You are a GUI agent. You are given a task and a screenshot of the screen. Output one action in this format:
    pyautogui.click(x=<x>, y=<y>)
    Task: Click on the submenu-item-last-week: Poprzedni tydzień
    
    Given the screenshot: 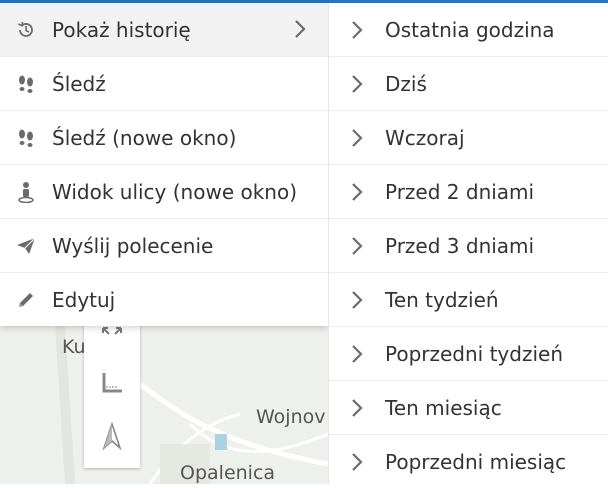 What is the action you would take?
    pyautogui.click(x=468, y=354)
    